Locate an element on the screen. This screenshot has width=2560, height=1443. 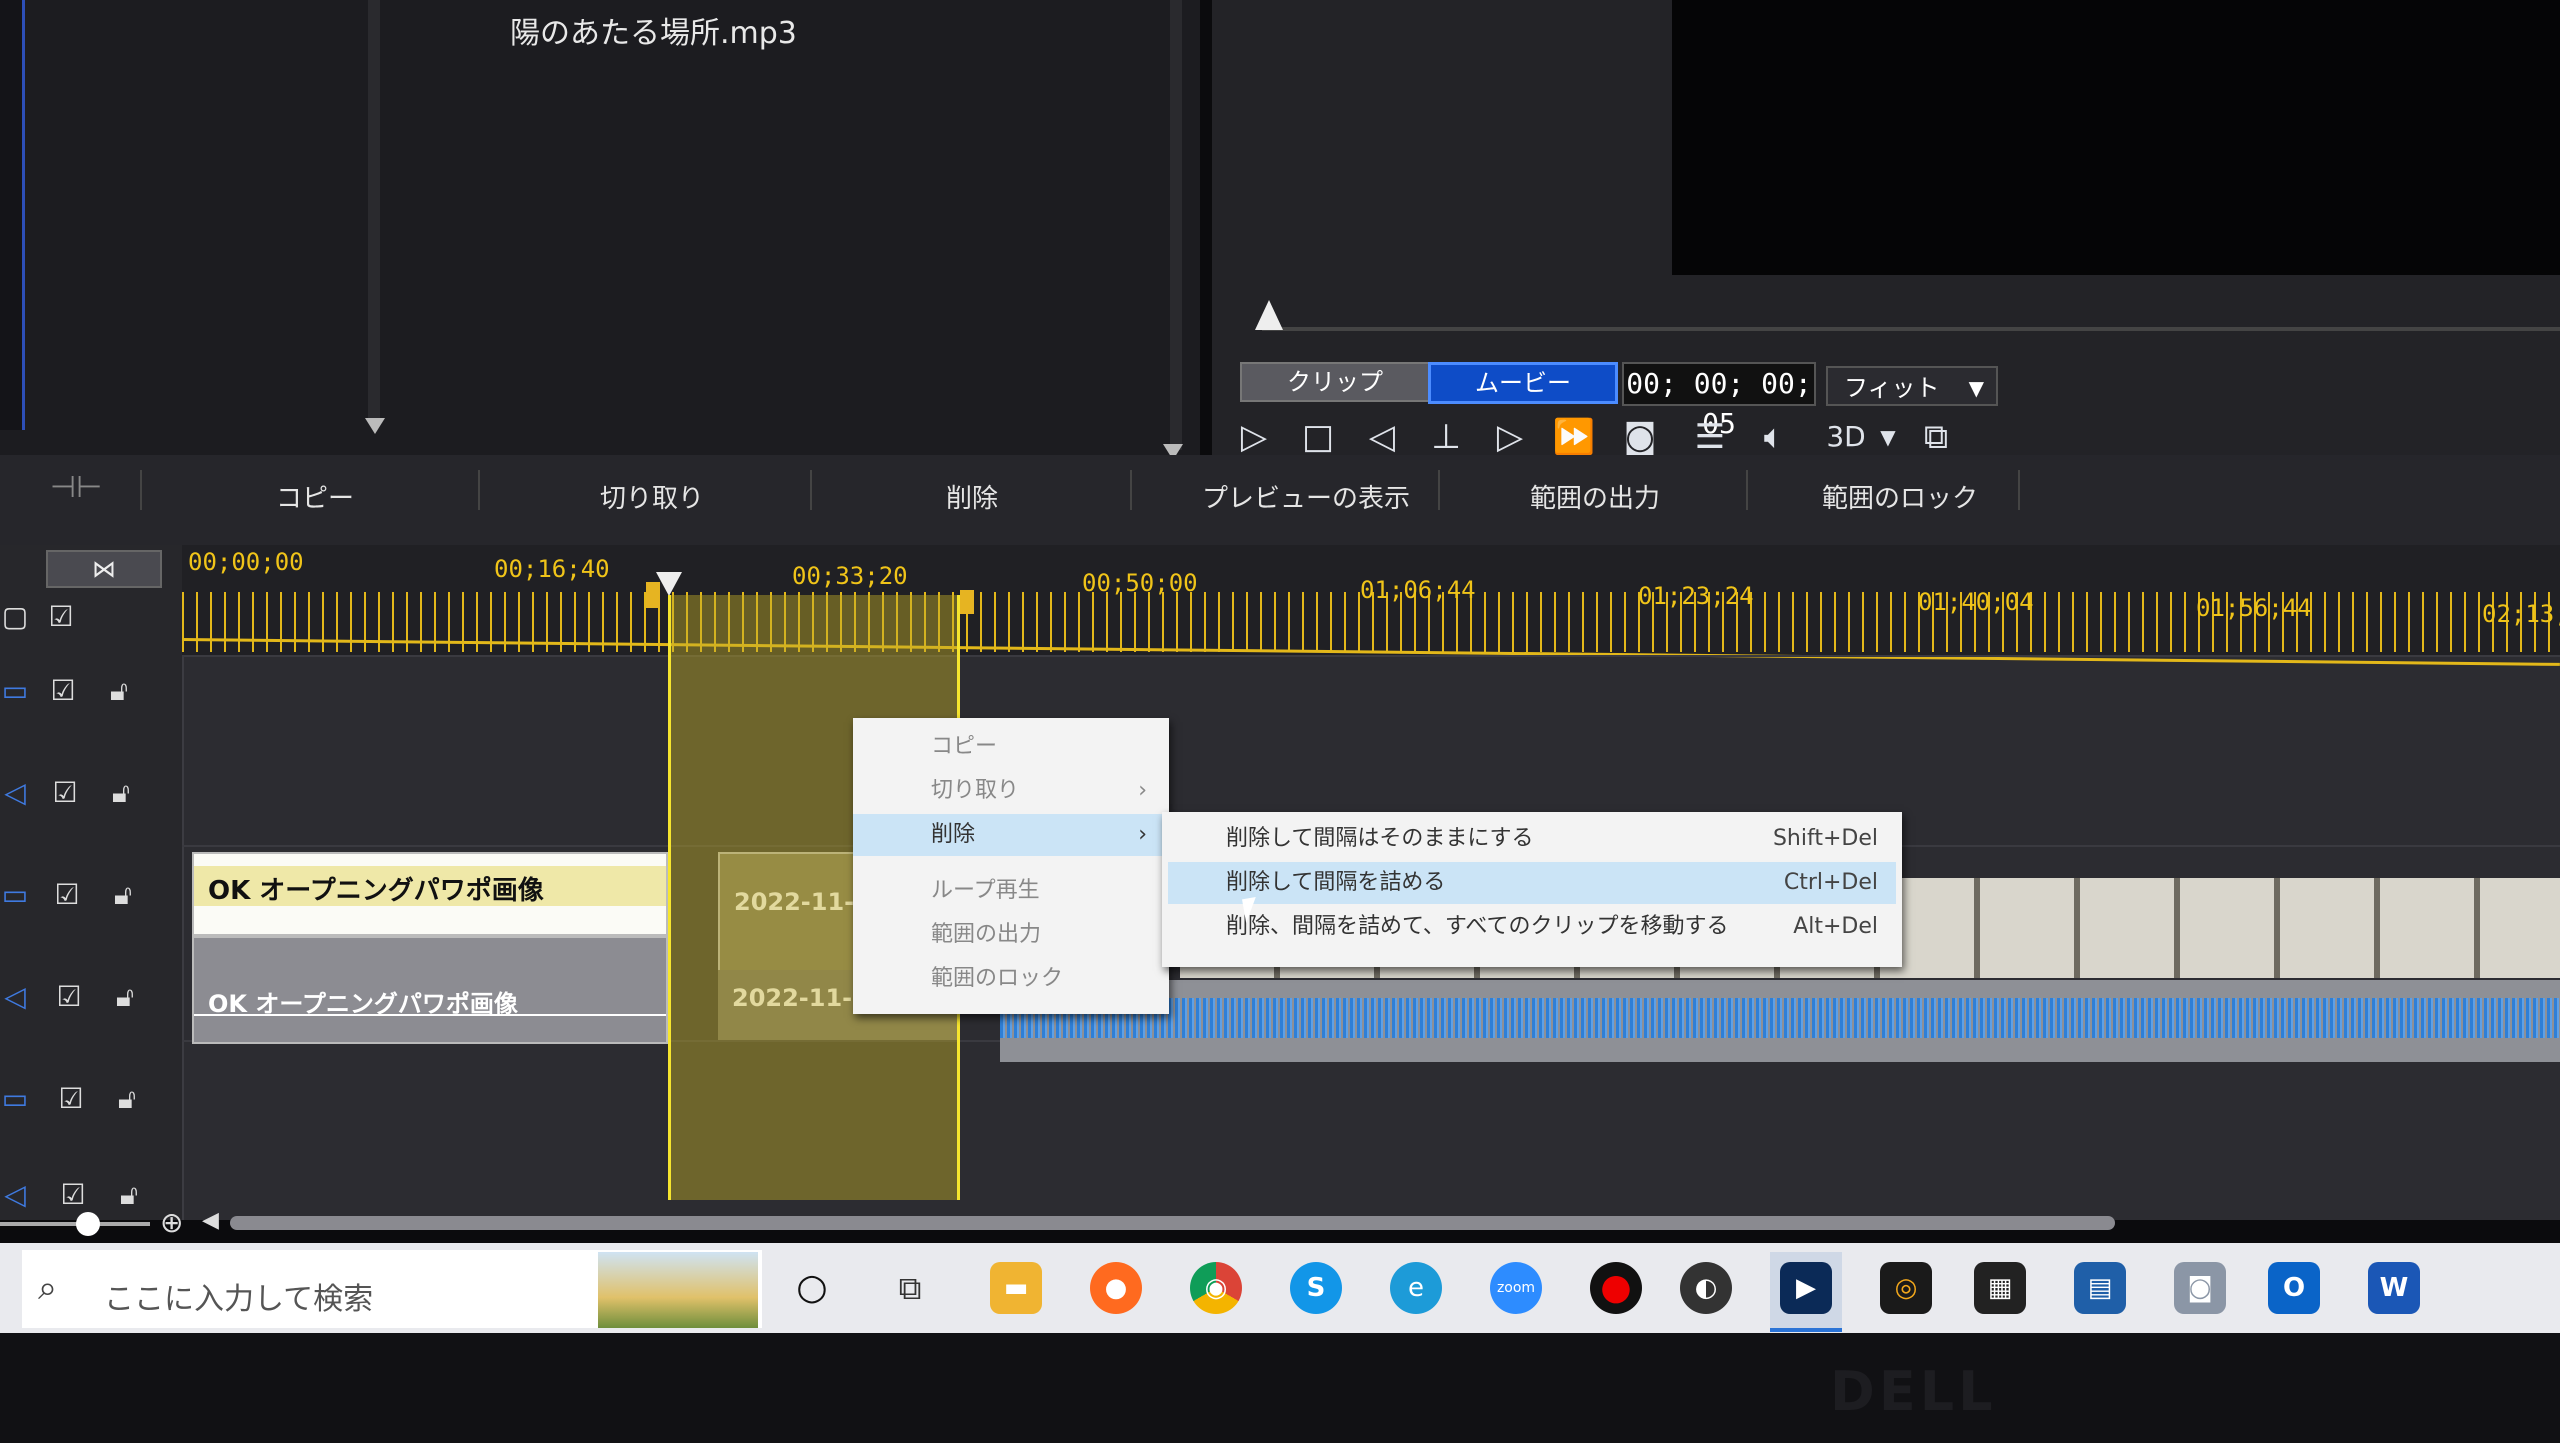
timecode-display: 00; 00; 00; 05 is located at coordinates (1719, 401).